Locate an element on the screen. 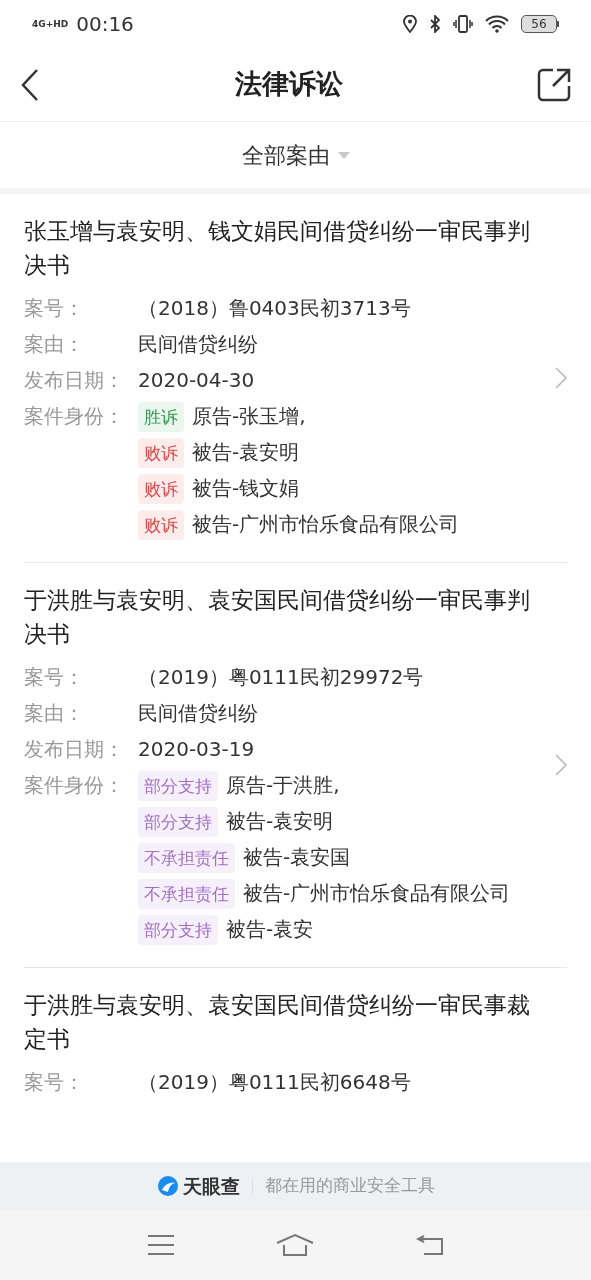 The width and height of the screenshot is (591, 1280). field-value: （2019）粤0111民初29972号 is located at coordinates (281, 677).